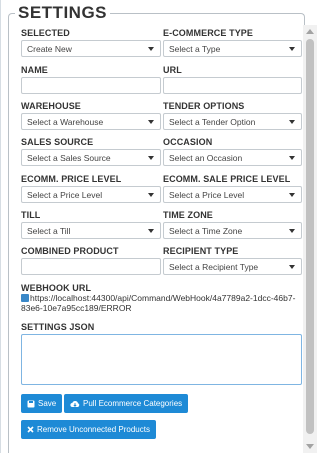 The height and width of the screenshot is (453, 320). What do you see at coordinates (25, 298) in the screenshot?
I see `link-icon` at bounding box center [25, 298].